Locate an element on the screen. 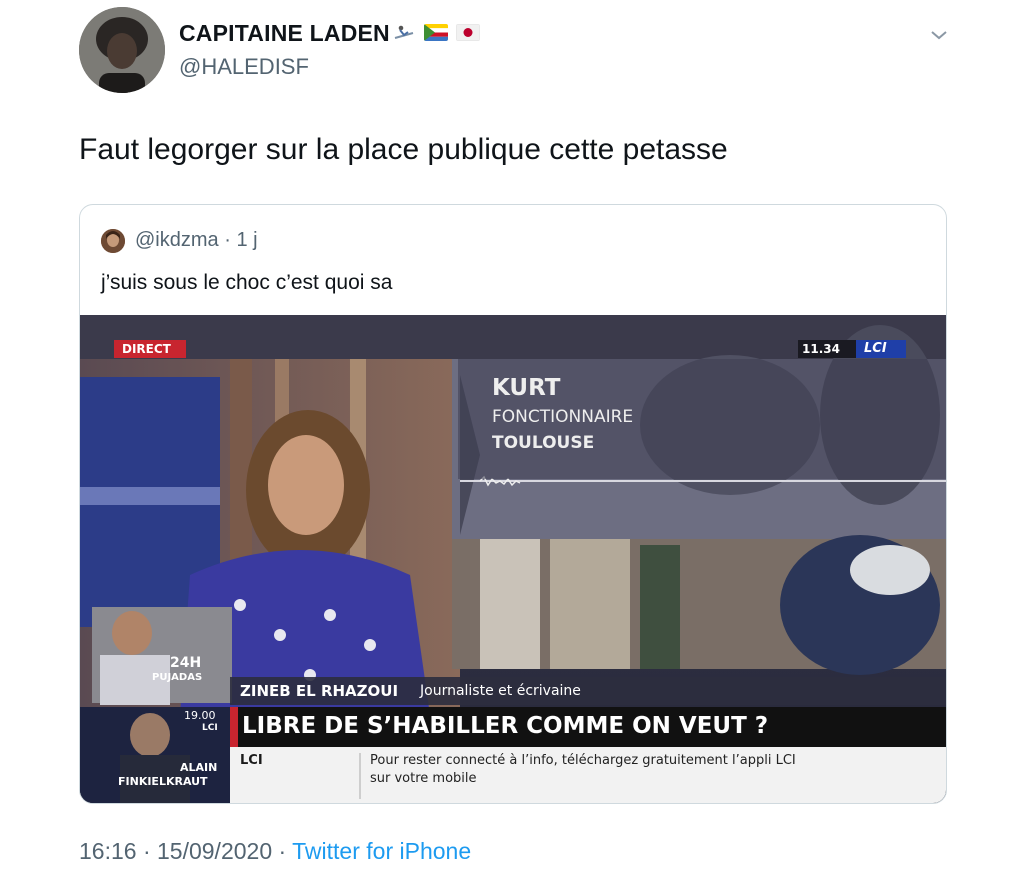 The image size is (1024, 877). tweet-source-link: Twitter for iPhone is located at coordinates (381, 851).